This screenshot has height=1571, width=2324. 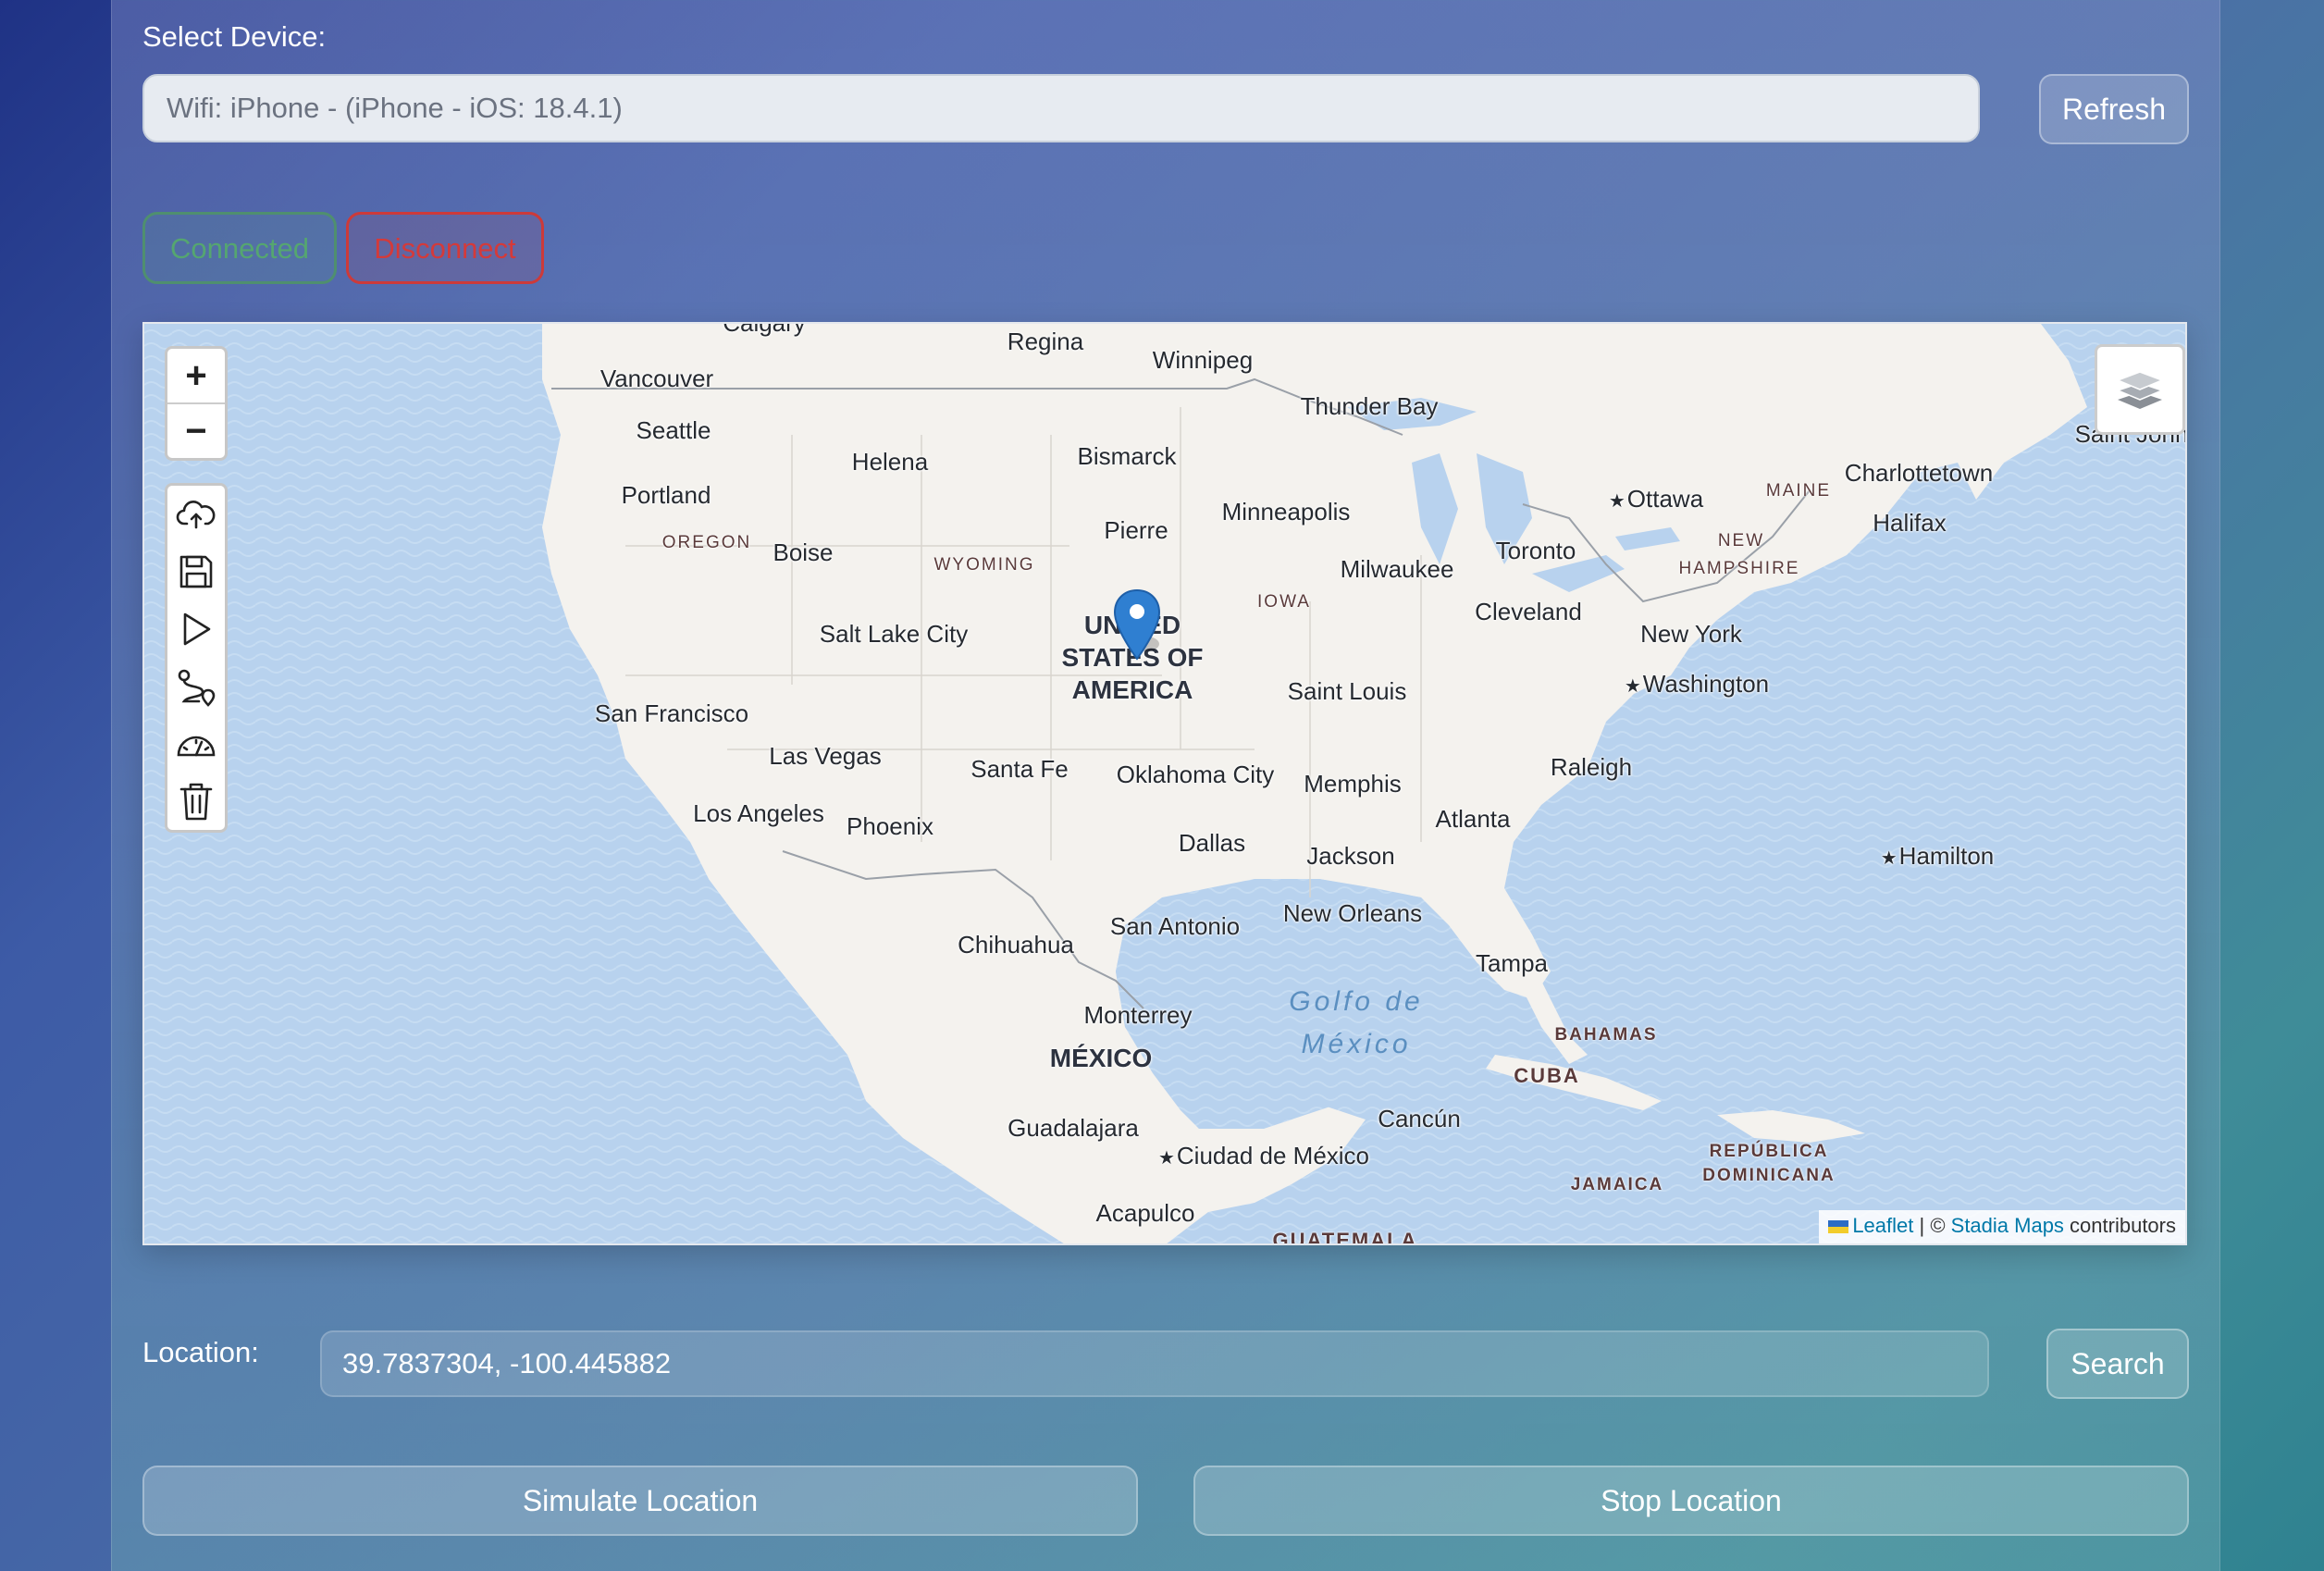 What do you see at coordinates (1145, 1213) in the screenshot?
I see `city-acapulco: Acapulco` at bounding box center [1145, 1213].